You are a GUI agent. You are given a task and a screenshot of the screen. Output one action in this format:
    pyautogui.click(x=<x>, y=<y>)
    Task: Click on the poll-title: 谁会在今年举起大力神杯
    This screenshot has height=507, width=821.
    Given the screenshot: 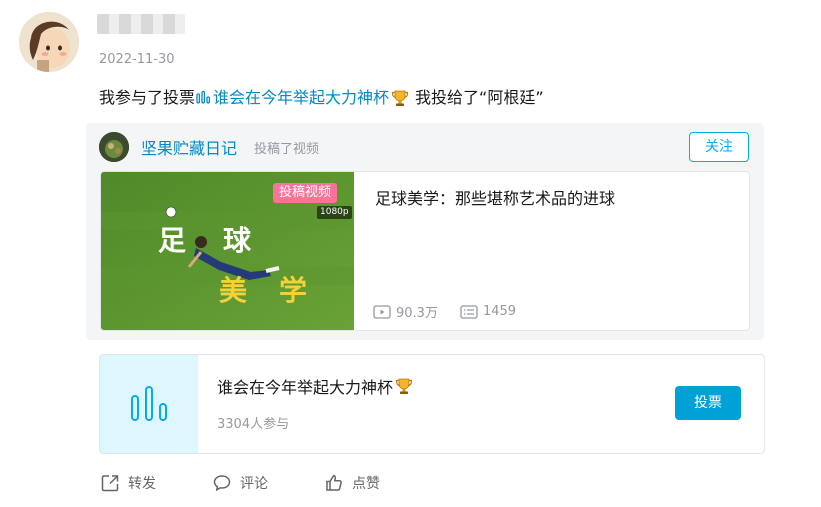 What is the action you would take?
    pyautogui.click(x=318, y=386)
    